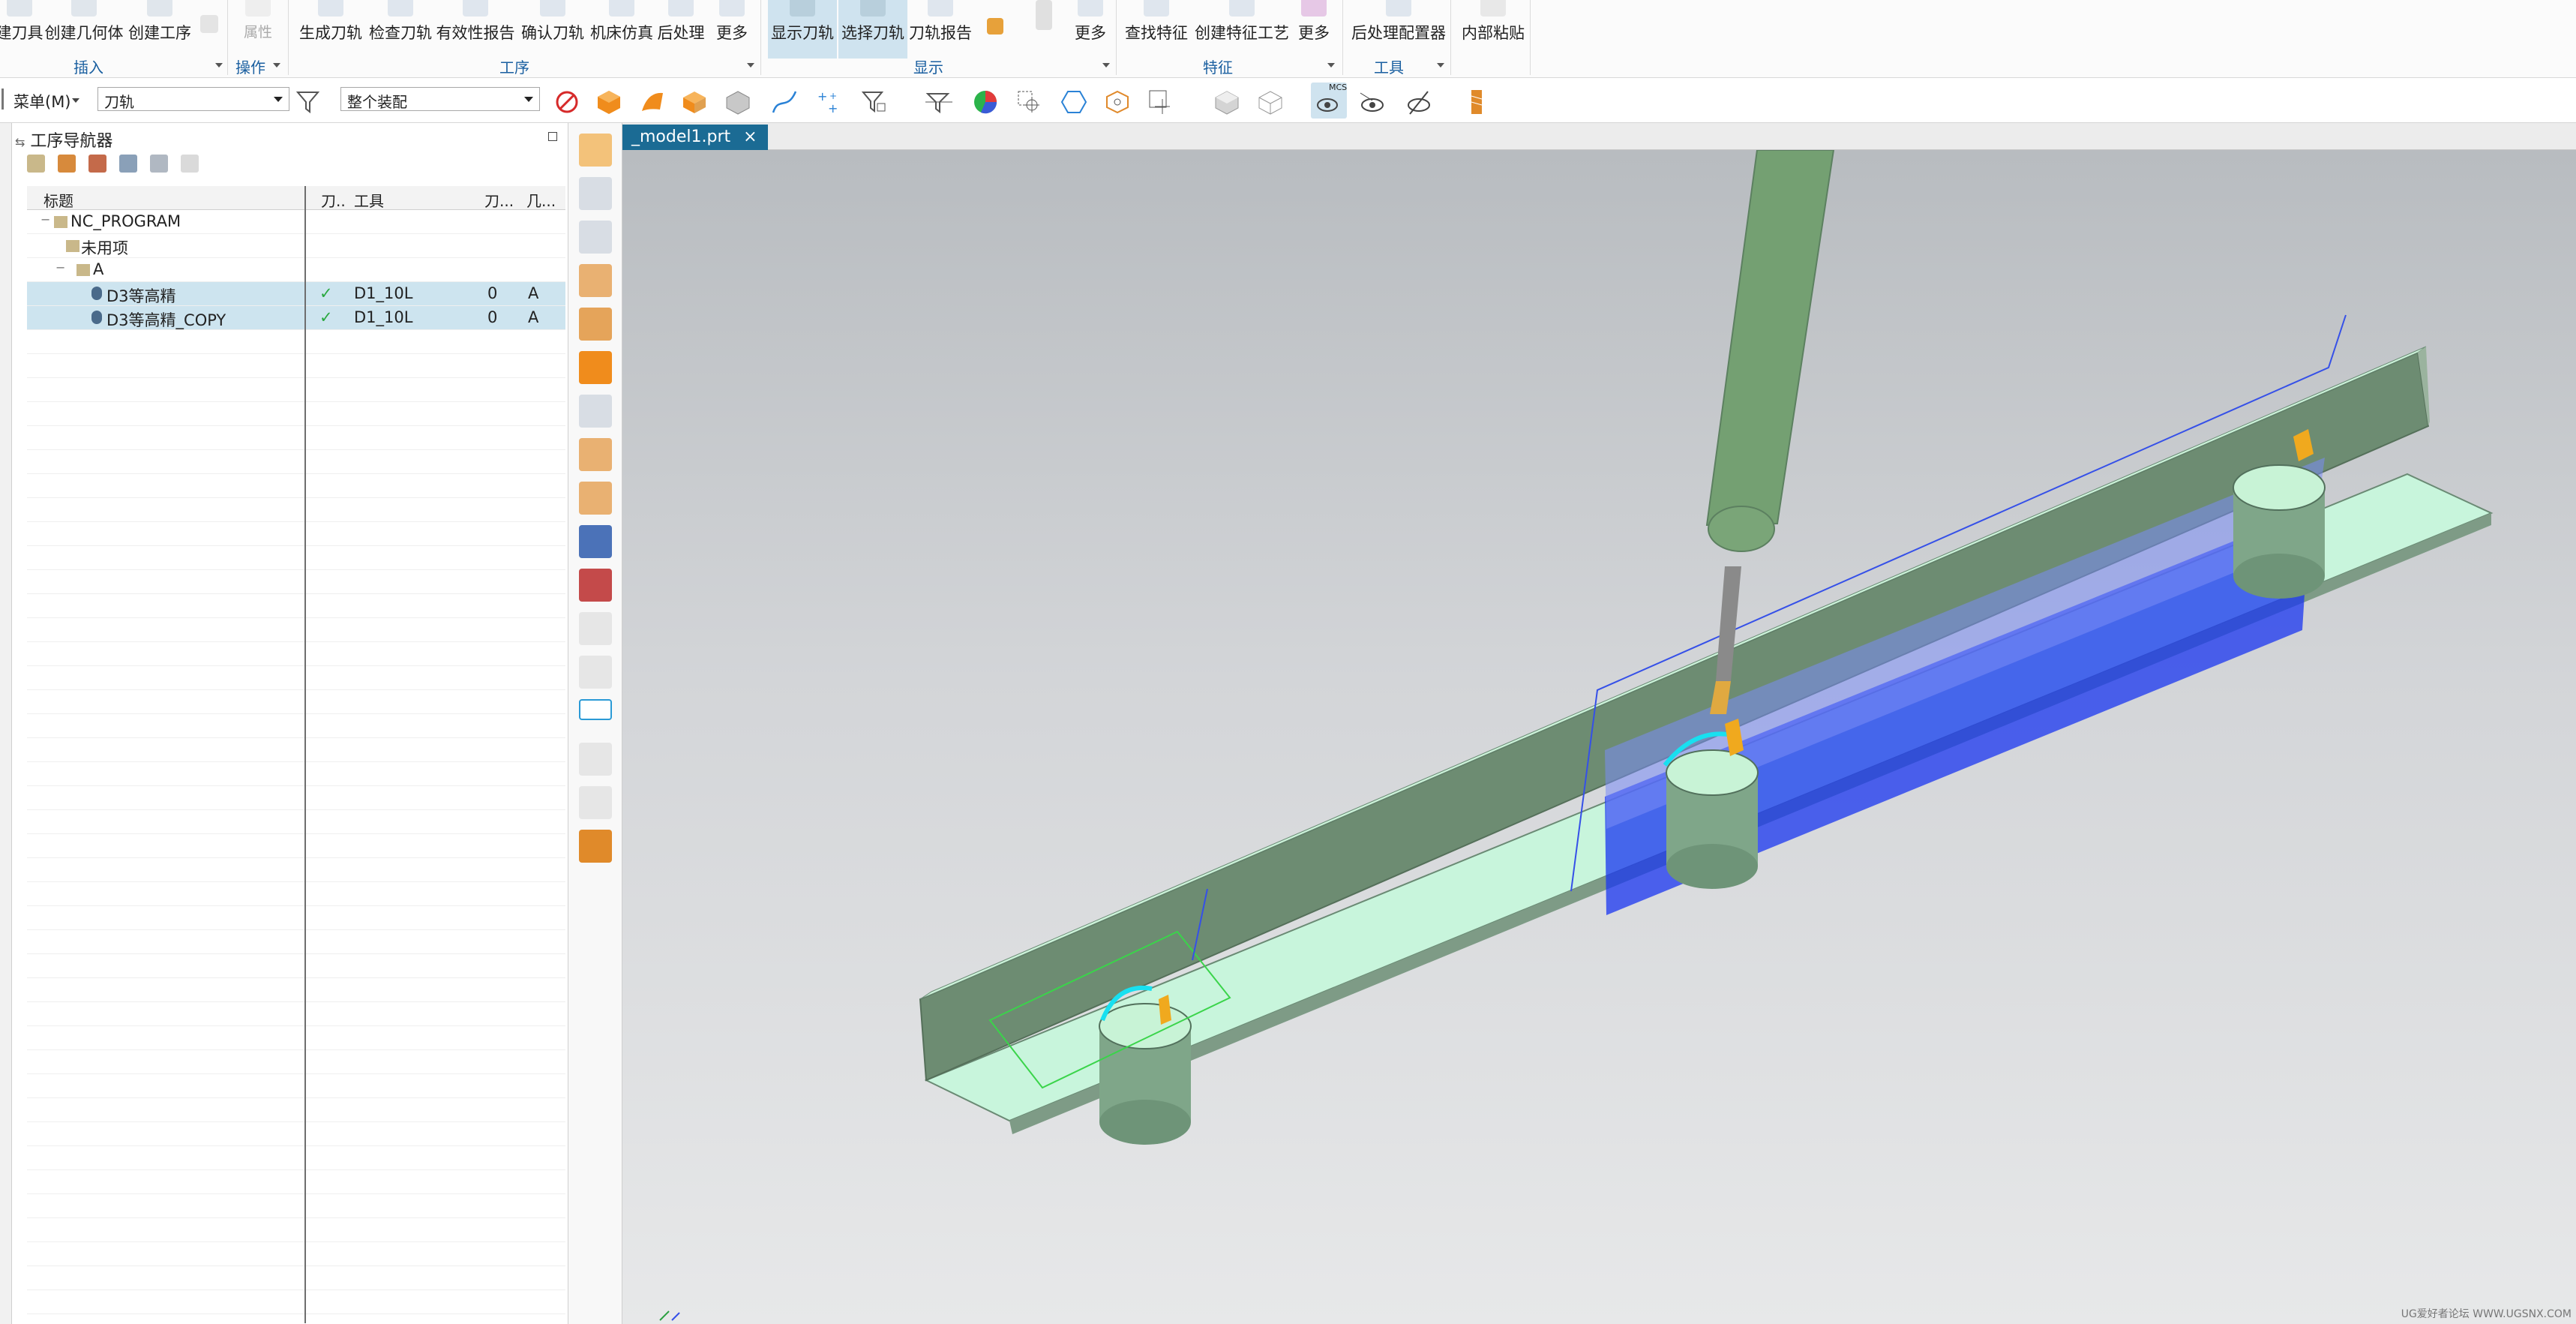 This screenshot has width=2576, height=1324. I want to click on create-program-icon, so click(595, 150).